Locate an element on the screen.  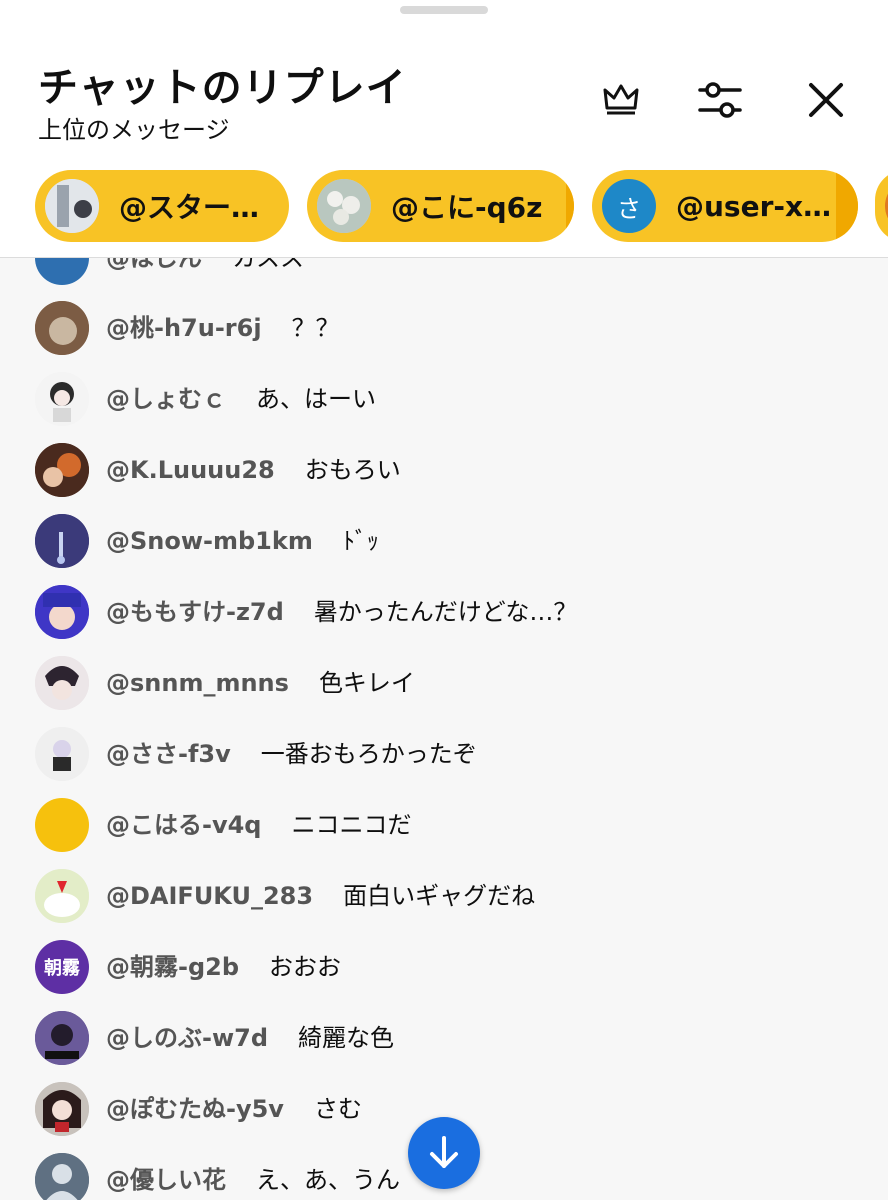
filter-mode-label: 上位のメッセージ is located at coordinates (134, 127).